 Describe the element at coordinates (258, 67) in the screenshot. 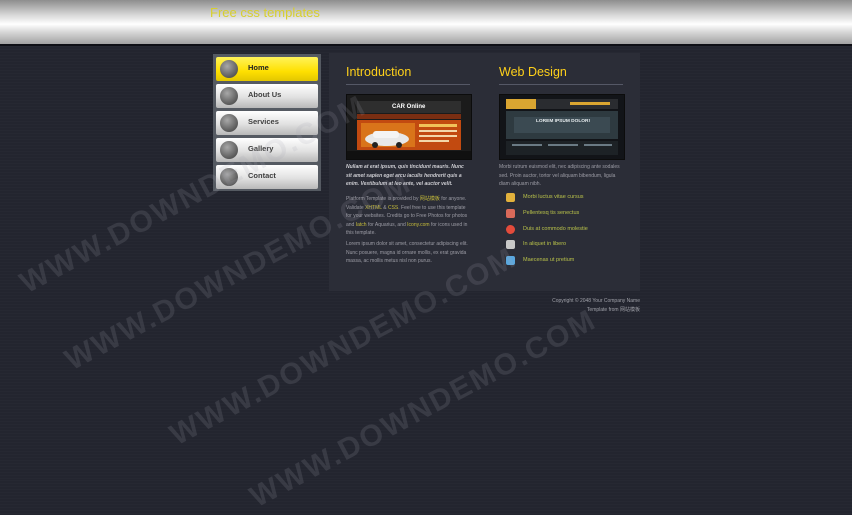

I see `nav-item-label: Home` at that location.